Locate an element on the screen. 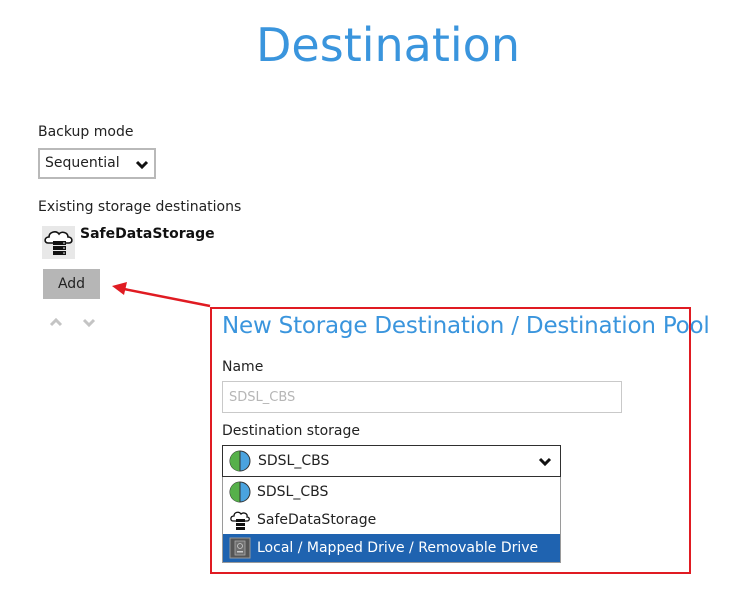 The image size is (746, 593). chevron-up-icon is located at coordinates (56, 322).